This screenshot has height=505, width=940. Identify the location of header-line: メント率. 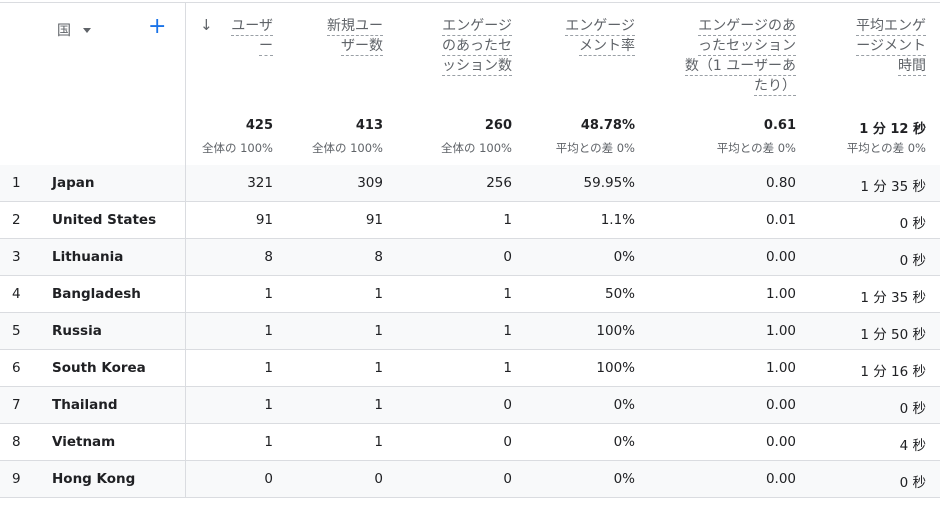
(607, 47).